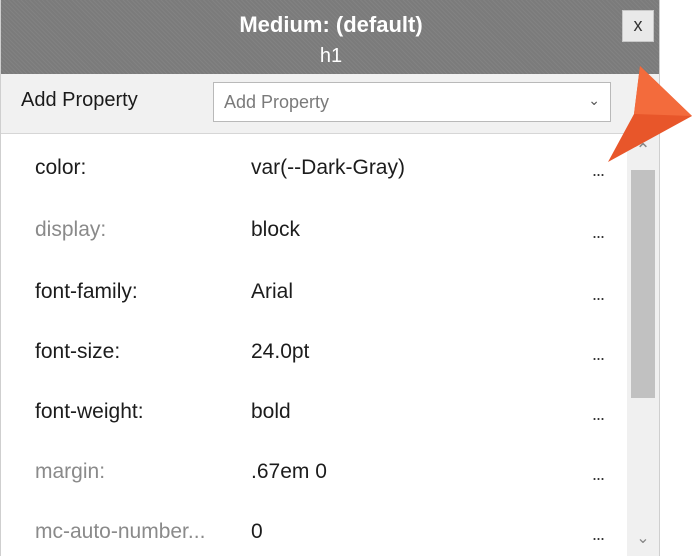  Describe the element at coordinates (289, 472) in the screenshot. I see `property-value: .67em 0` at that location.